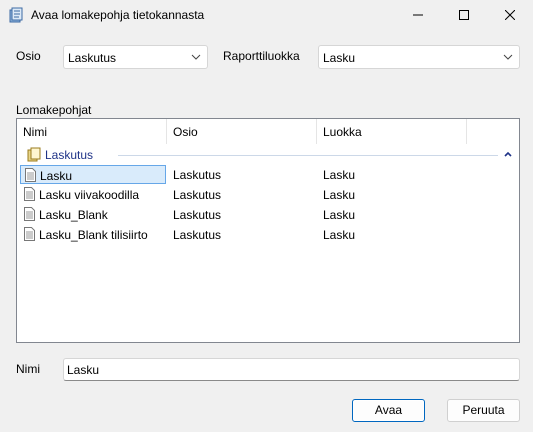 This screenshot has width=533, height=432. I want to click on group-header-laskutus: Laskutus, so click(268, 155).